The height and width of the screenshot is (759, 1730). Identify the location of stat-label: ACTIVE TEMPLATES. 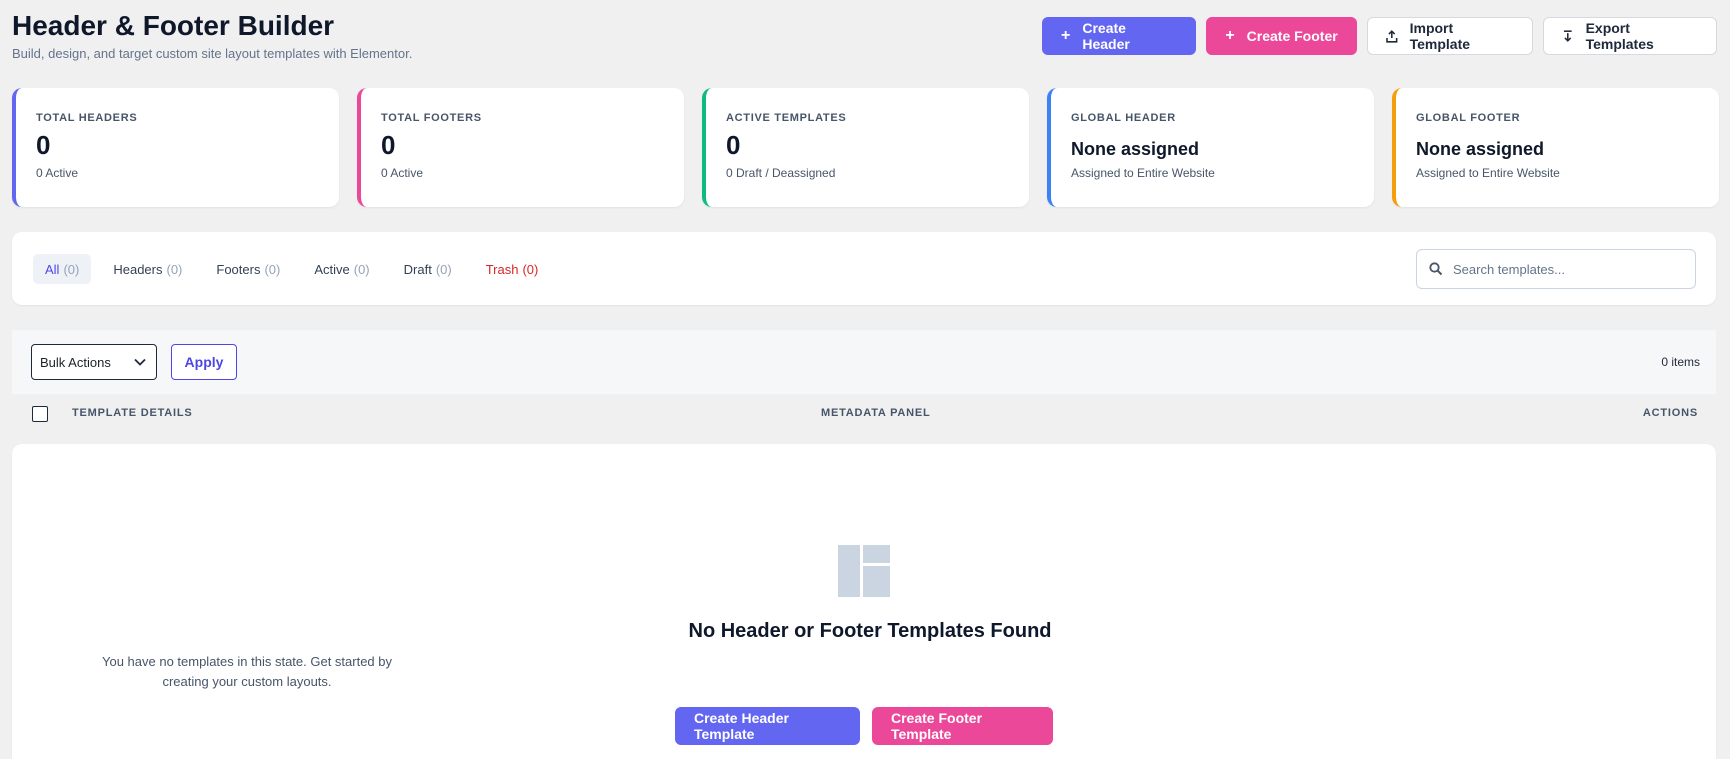
(786, 118).